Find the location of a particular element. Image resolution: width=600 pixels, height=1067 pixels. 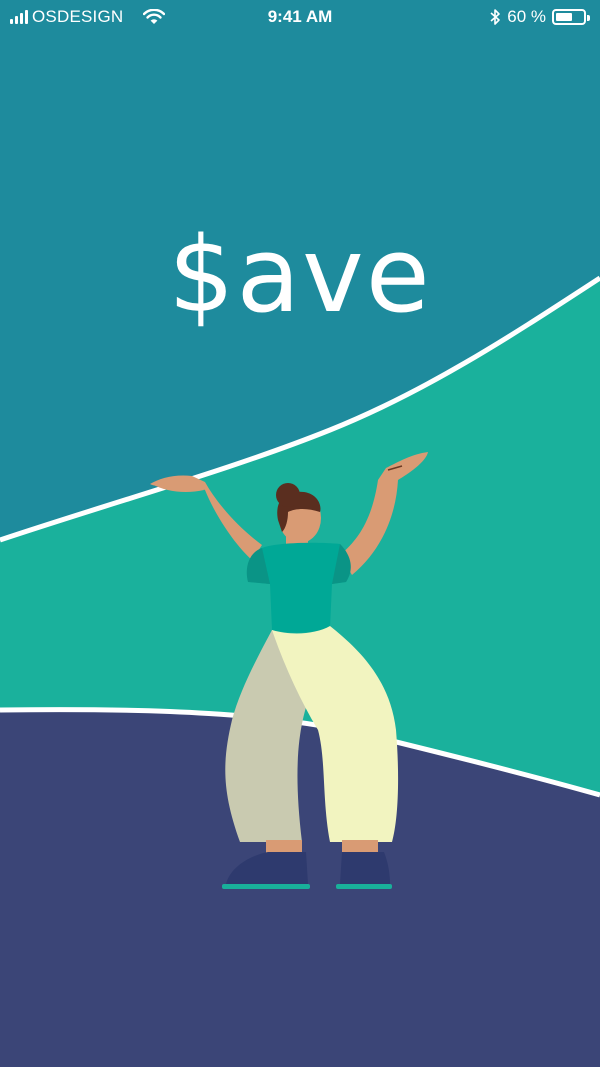

left-sole is located at coordinates (266, 886).